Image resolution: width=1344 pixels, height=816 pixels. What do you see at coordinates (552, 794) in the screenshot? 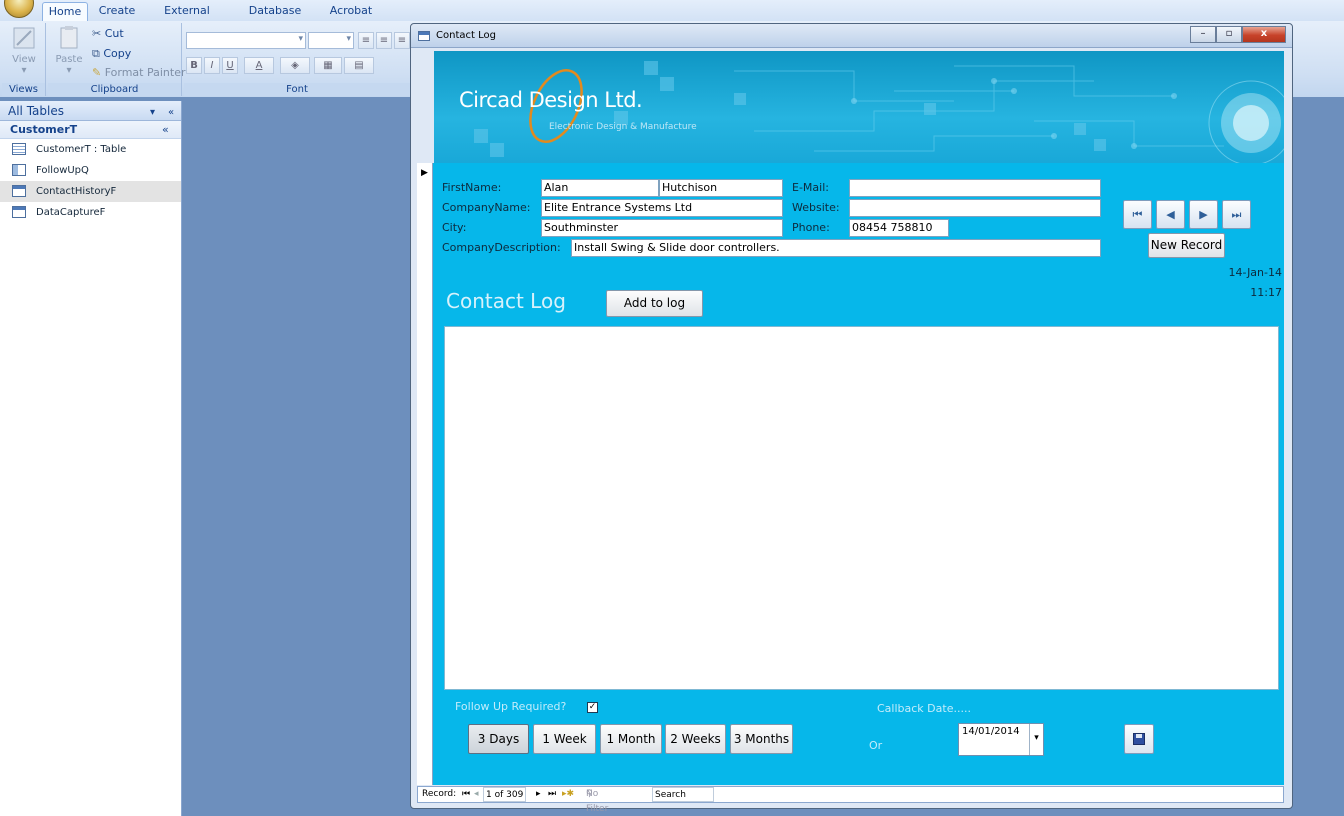
I see `last-record-icon: ⏭` at bounding box center [552, 794].